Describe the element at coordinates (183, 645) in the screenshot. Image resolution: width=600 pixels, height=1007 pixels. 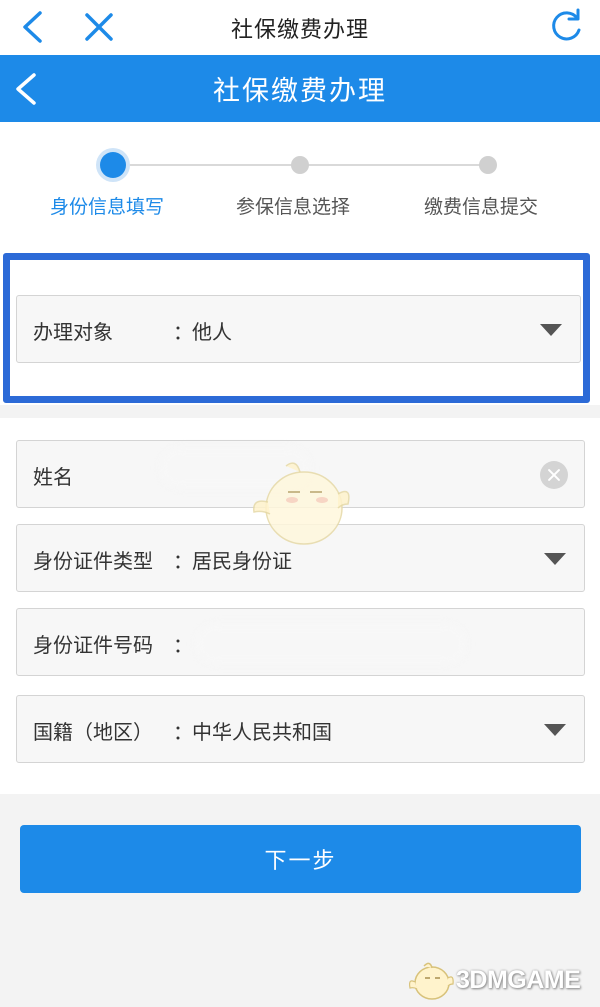
I see `id-number-colon: ：` at that location.